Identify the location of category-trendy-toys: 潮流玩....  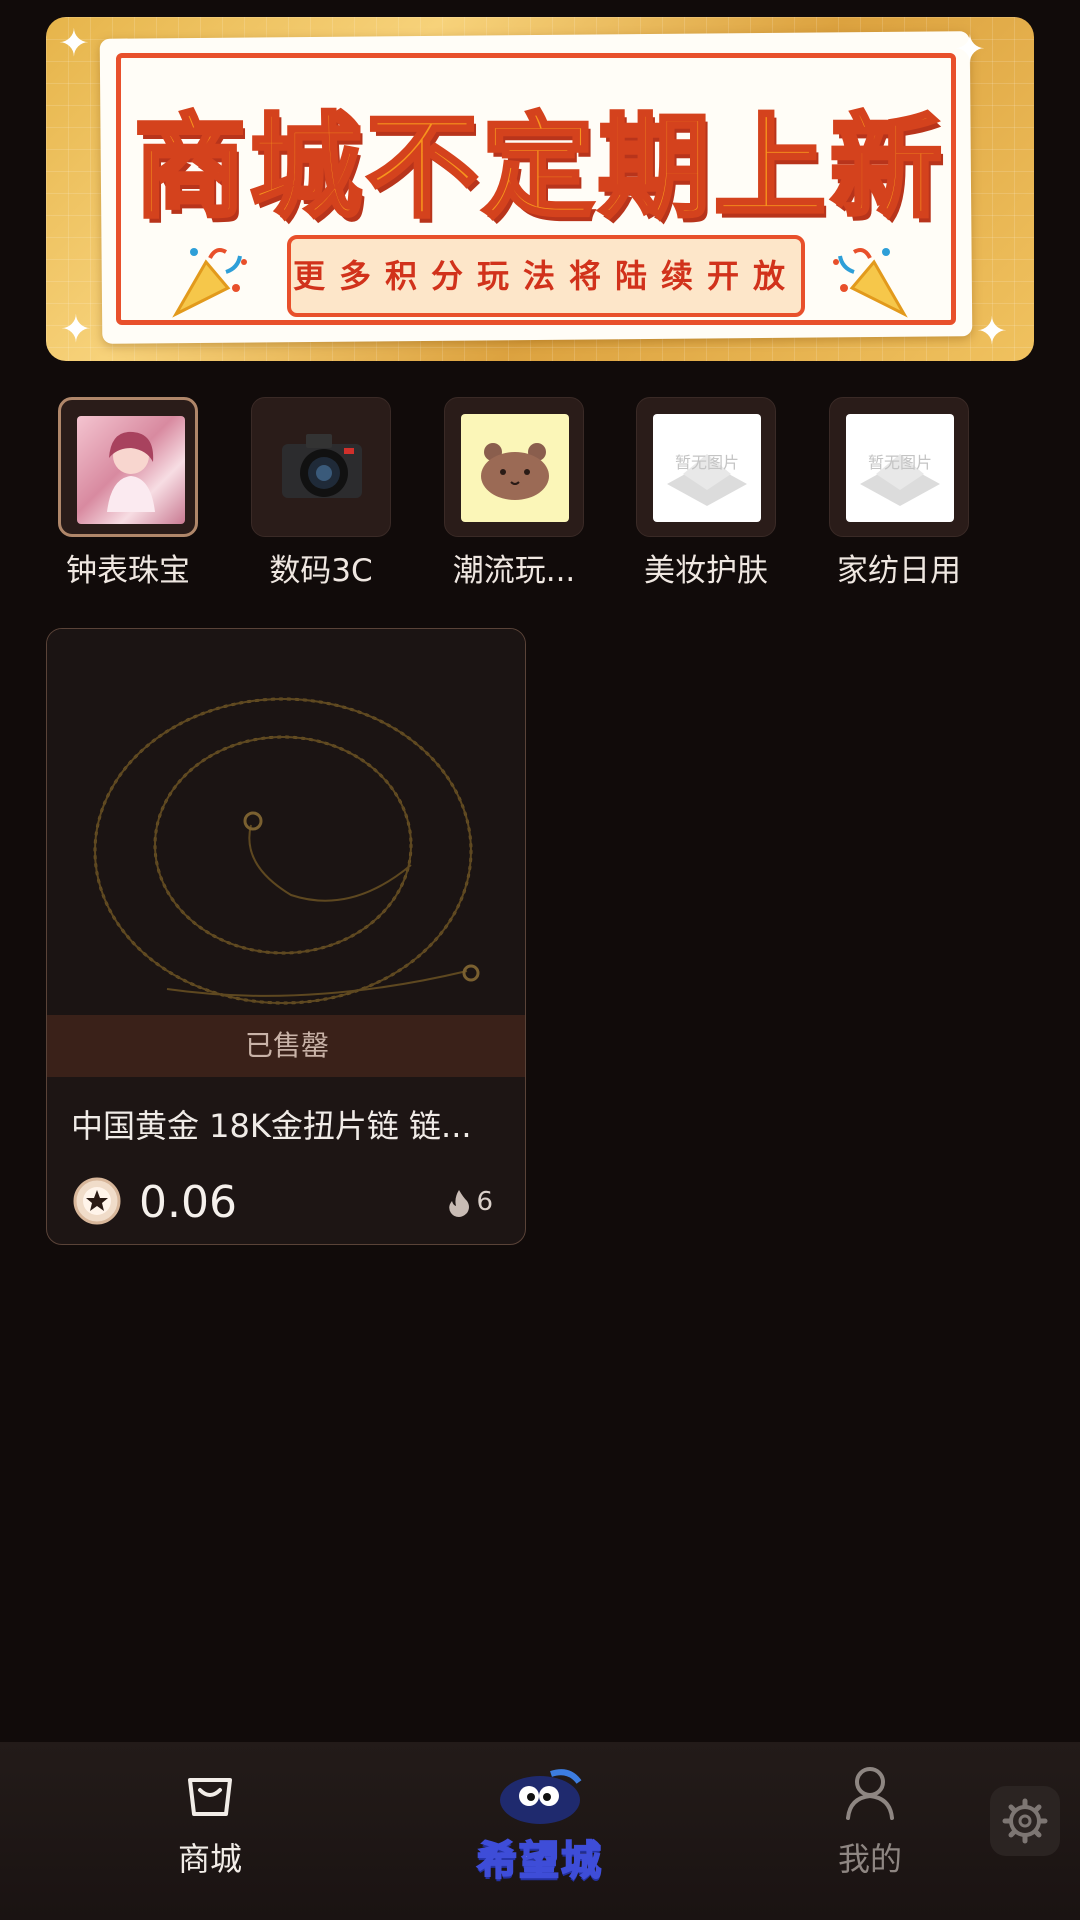
(514, 493).